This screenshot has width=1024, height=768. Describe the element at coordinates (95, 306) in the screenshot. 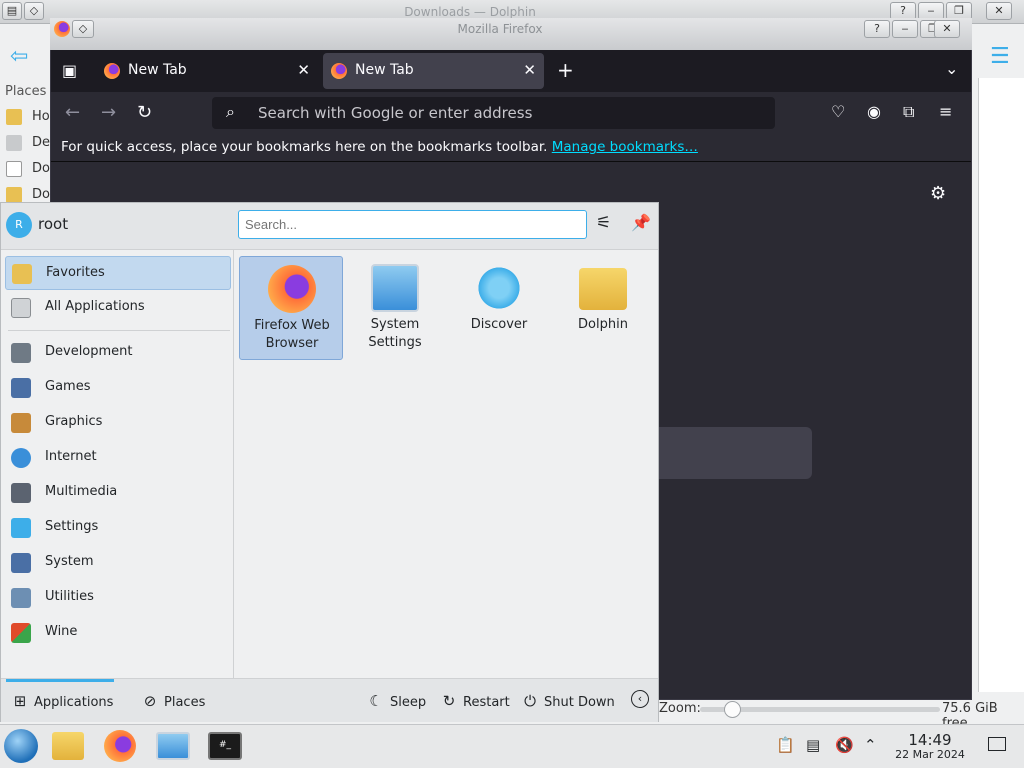

I see `category-label: All Applications` at that location.